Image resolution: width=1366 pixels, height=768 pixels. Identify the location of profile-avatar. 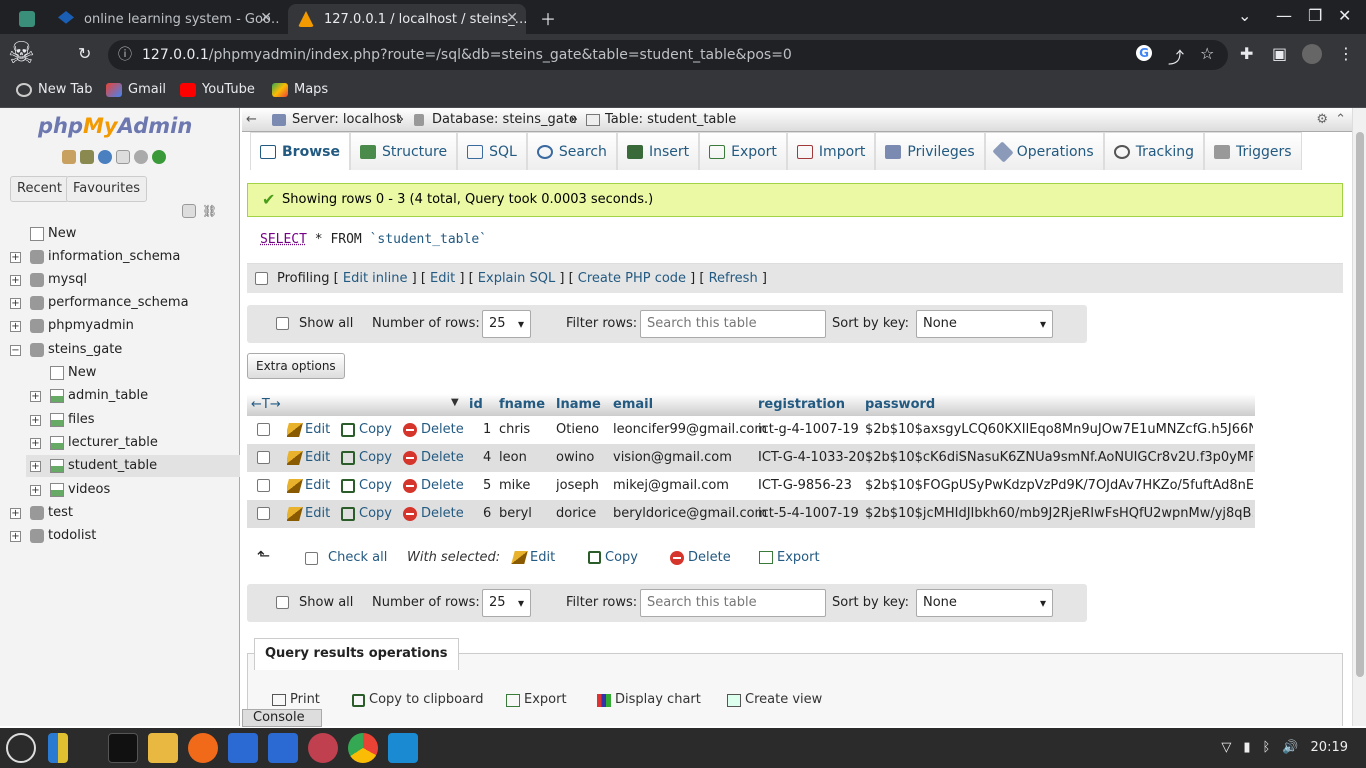
(1312, 54).